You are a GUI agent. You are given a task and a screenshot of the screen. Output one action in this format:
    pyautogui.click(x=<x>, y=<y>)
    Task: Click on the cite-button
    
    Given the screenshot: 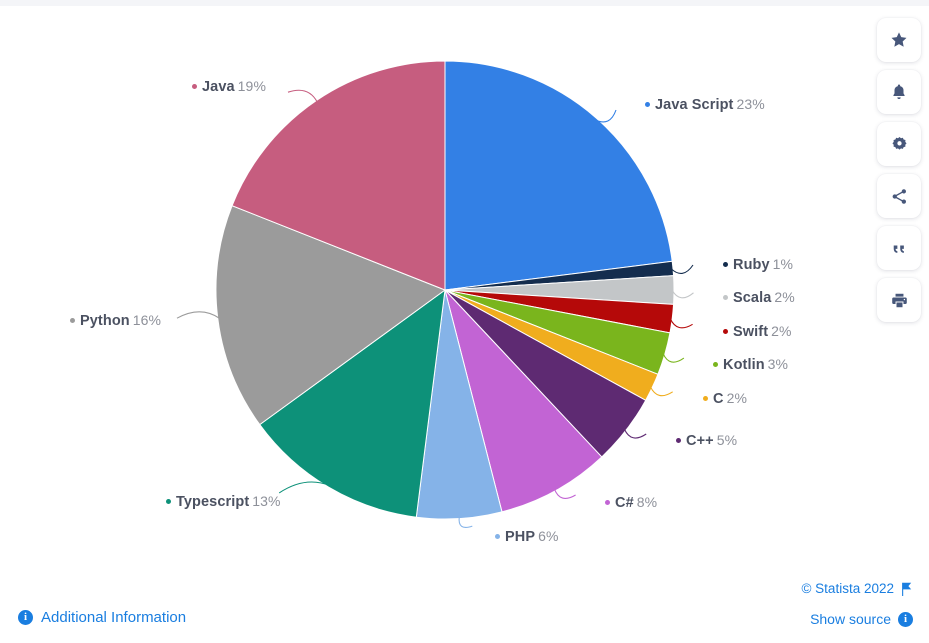 What is the action you would take?
    pyautogui.click(x=899, y=248)
    